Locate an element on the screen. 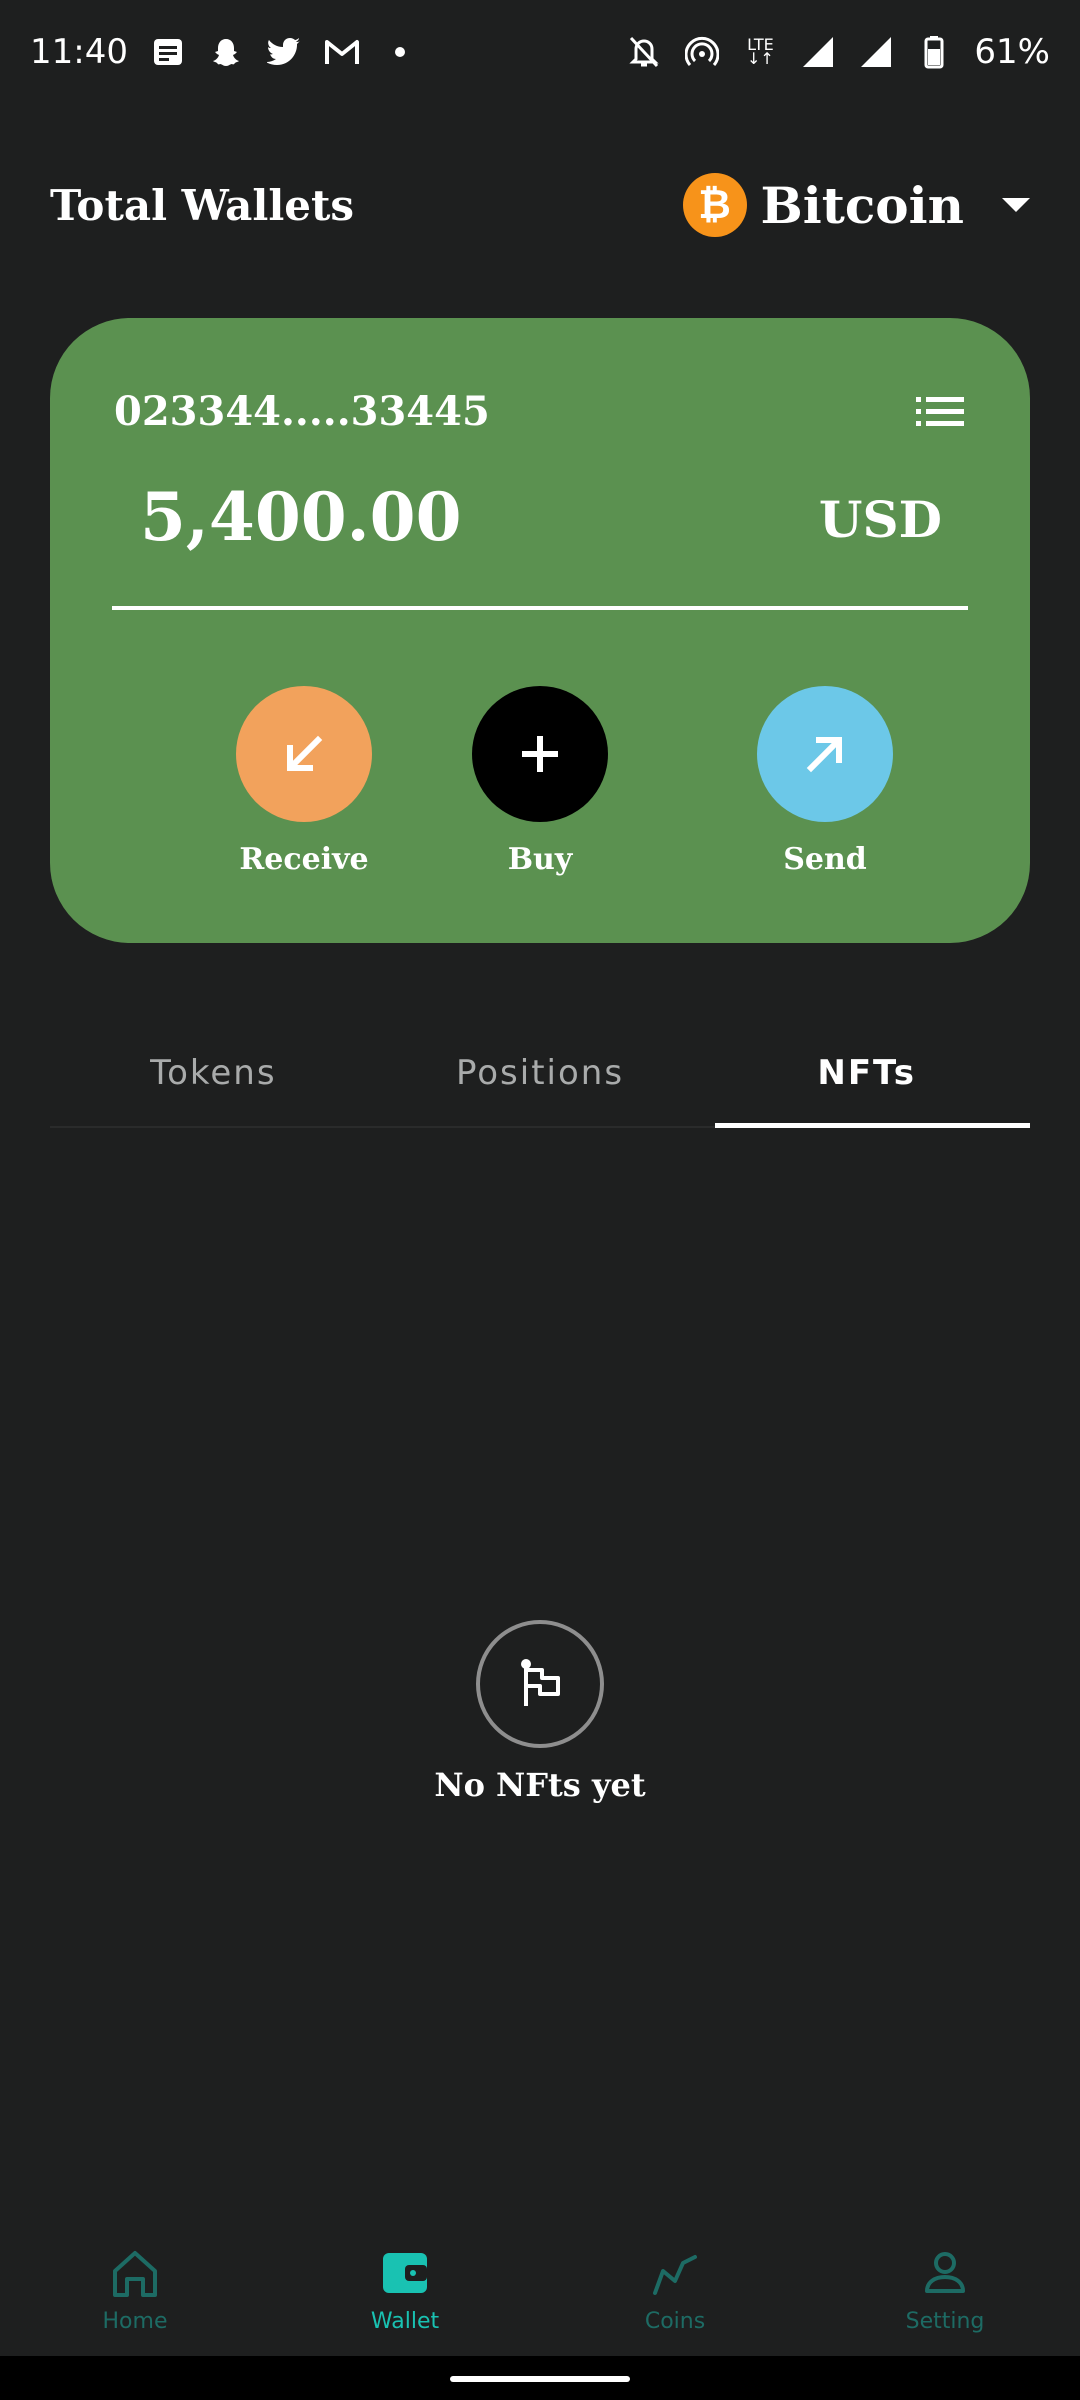 The image size is (1080, 2400). buy-label: Buy is located at coordinates (540, 859).